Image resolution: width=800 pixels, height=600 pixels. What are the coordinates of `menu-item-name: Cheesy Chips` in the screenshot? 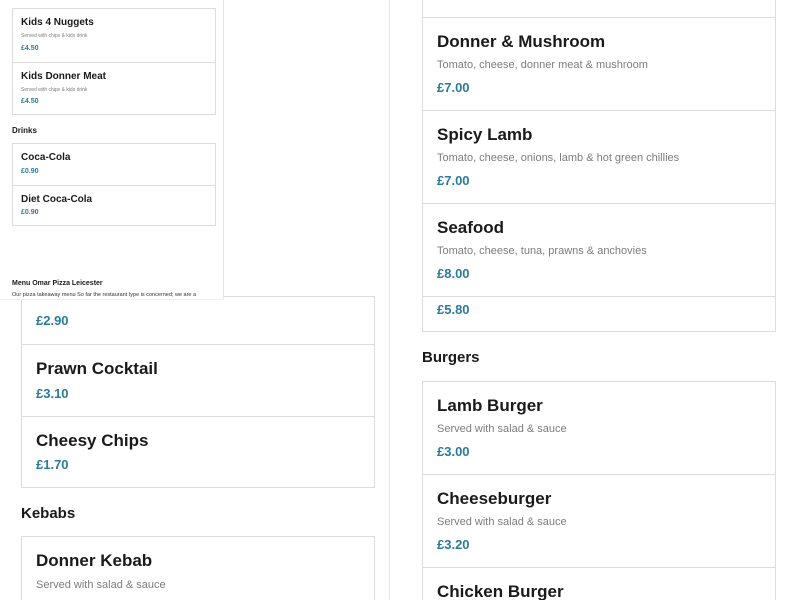 It's located at (92, 440).